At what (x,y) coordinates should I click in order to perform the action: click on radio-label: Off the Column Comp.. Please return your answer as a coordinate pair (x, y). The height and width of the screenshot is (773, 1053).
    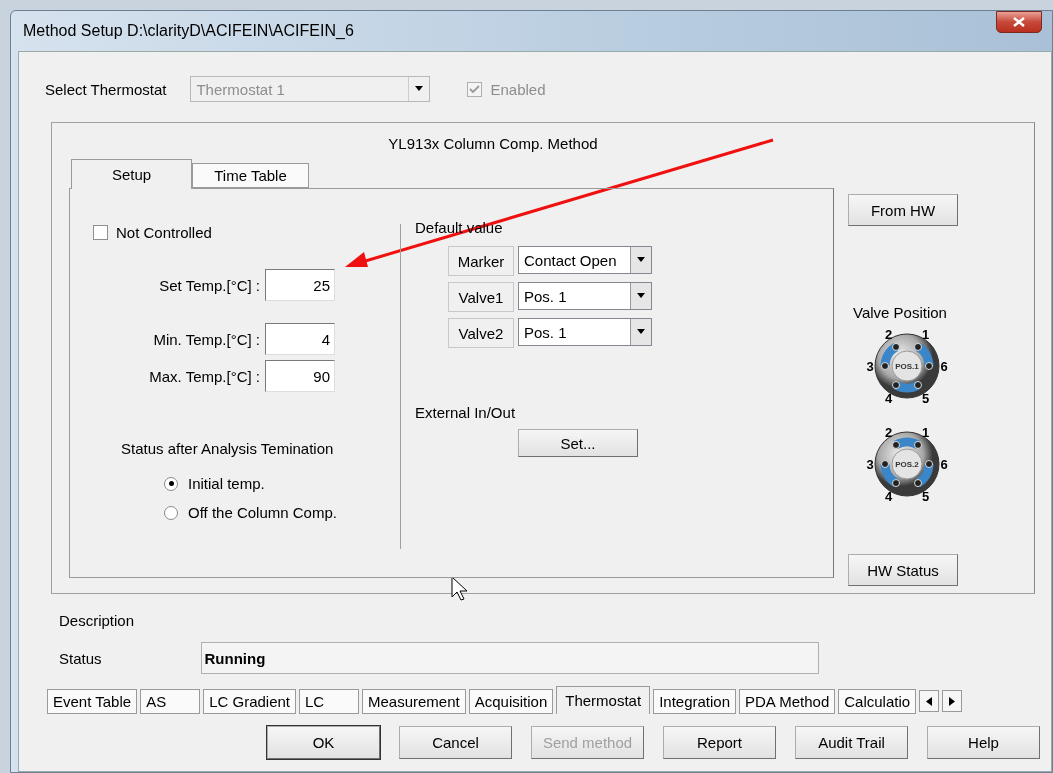
    Looking at the image, I should click on (262, 512).